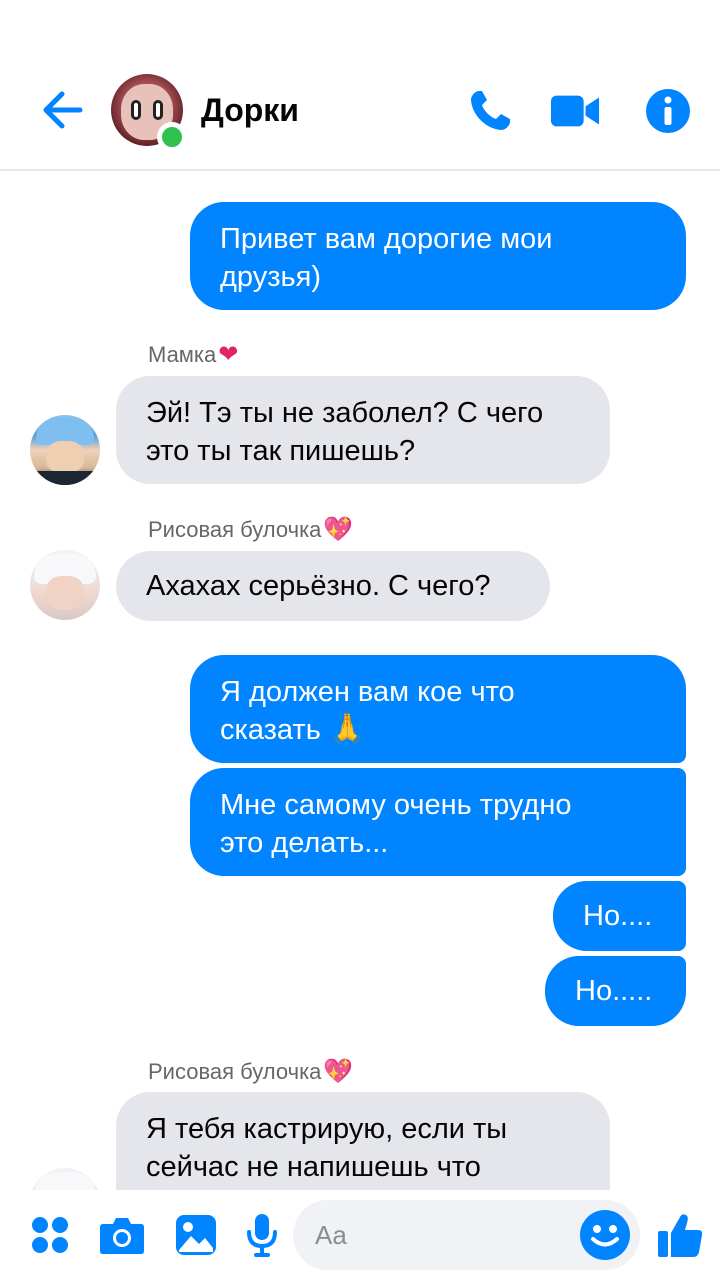 The height and width of the screenshot is (1280, 720). I want to click on more-actions-button, so click(50, 1235).